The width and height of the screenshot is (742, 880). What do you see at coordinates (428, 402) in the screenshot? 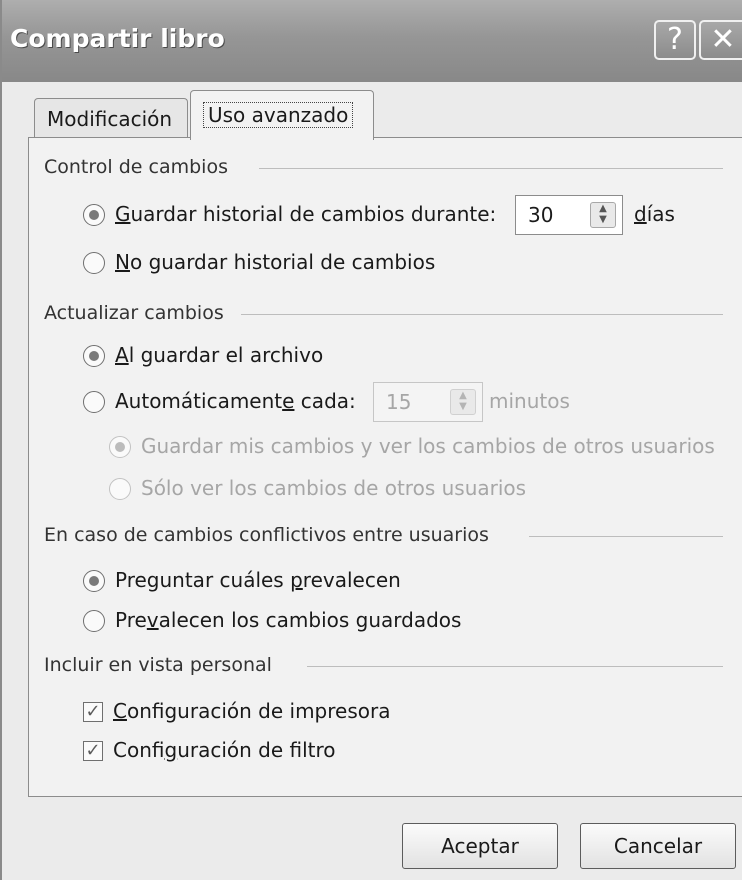
I see `minutes-spinner: 15 ▲ ▼` at bounding box center [428, 402].